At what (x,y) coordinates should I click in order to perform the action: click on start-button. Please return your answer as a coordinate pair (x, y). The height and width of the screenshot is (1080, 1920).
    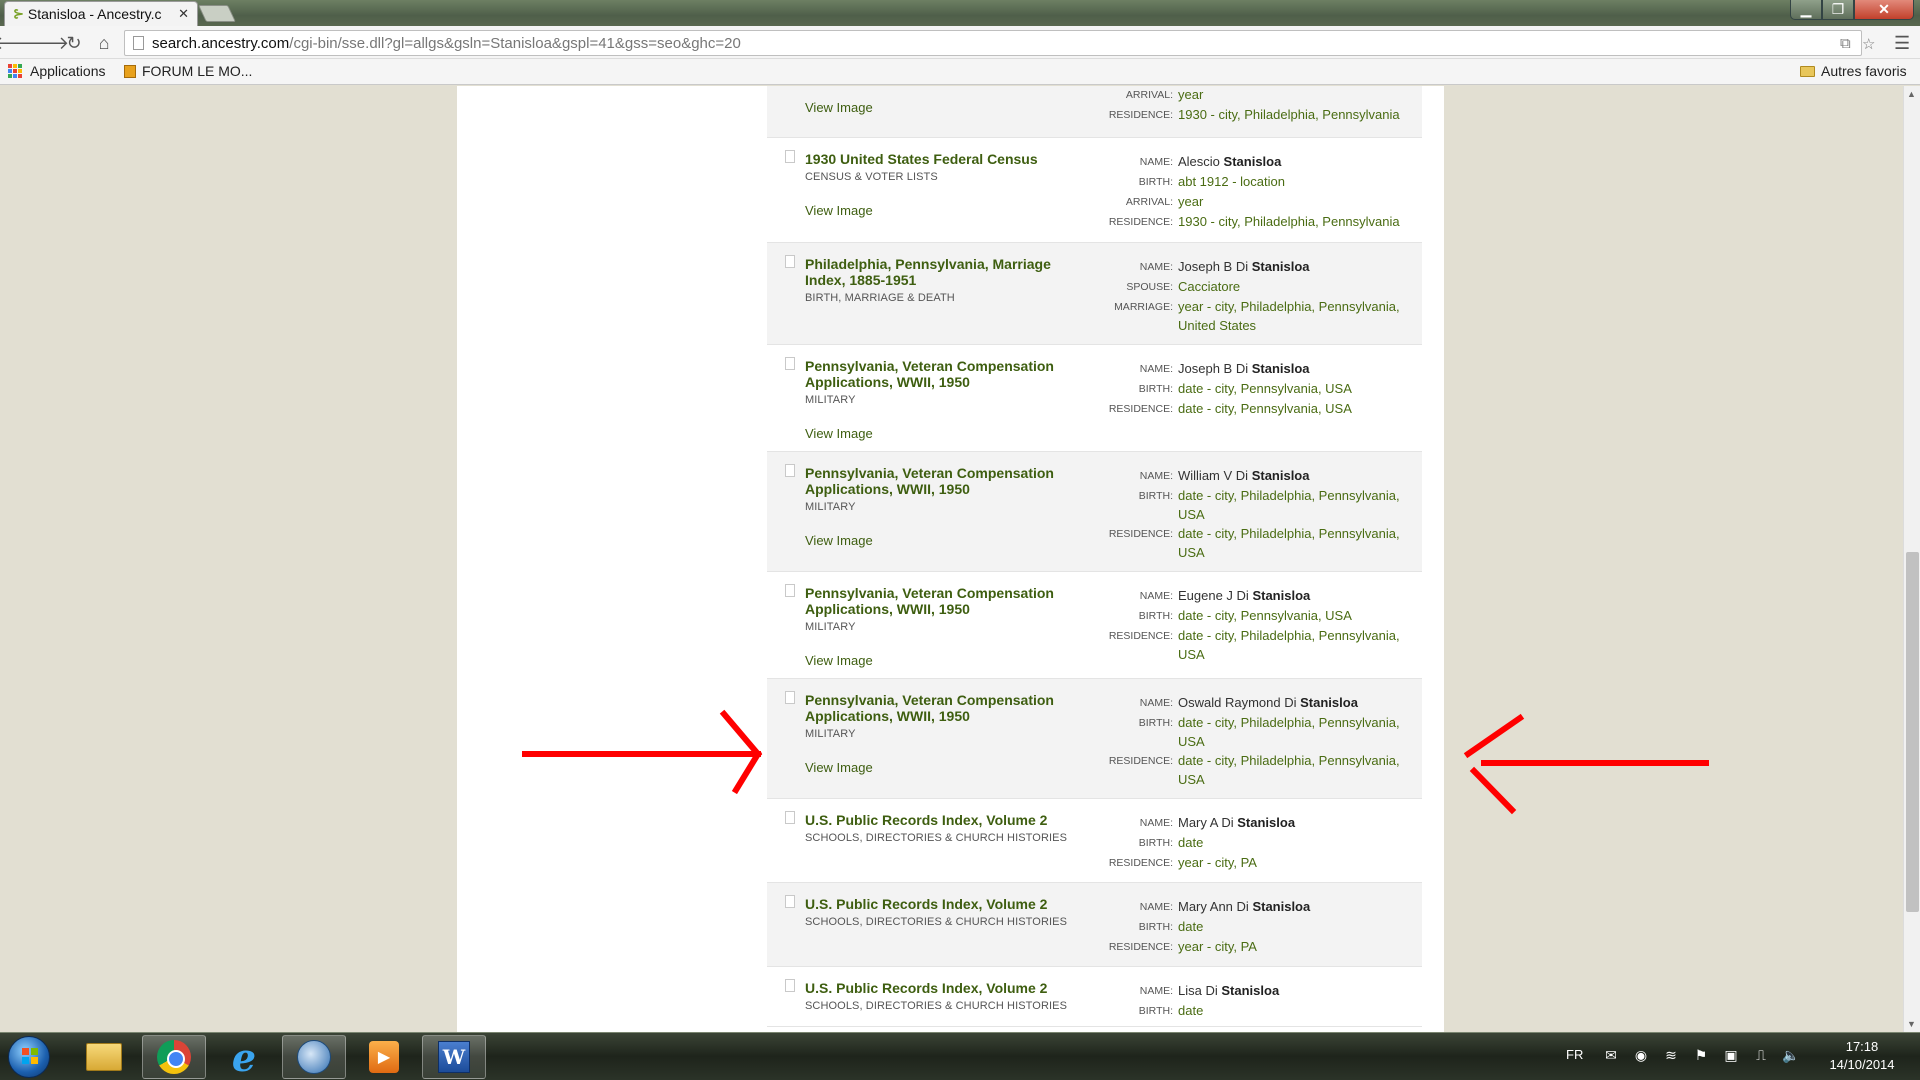
    Looking at the image, I should click on (29, 1057).